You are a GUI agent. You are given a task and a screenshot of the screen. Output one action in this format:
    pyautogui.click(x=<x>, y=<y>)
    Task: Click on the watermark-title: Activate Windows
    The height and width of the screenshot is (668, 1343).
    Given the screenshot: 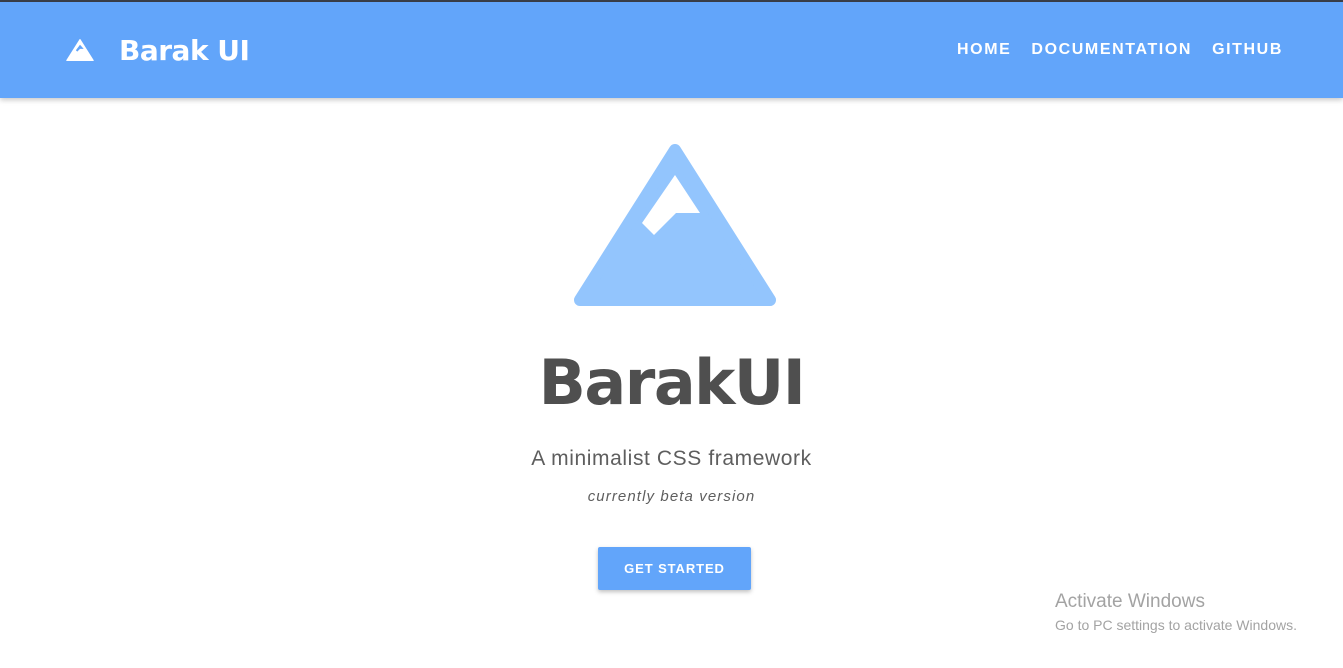 What is the action you would take?
    pyautogui.click(x=1130, y=601)
    